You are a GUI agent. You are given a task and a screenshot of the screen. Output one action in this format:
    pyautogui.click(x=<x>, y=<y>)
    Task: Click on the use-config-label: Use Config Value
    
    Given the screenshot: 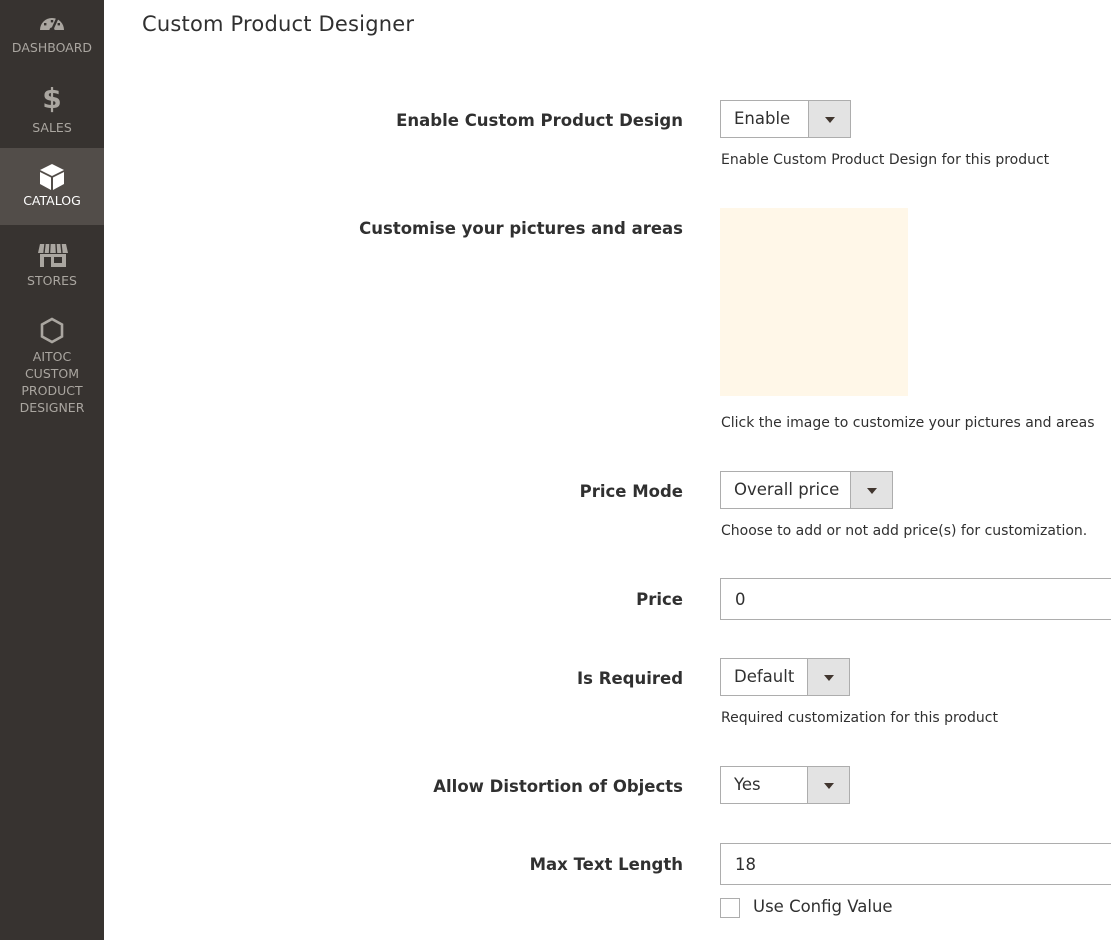 What is the action you would take?
    pyautogui.click(x=823, y=906)
    